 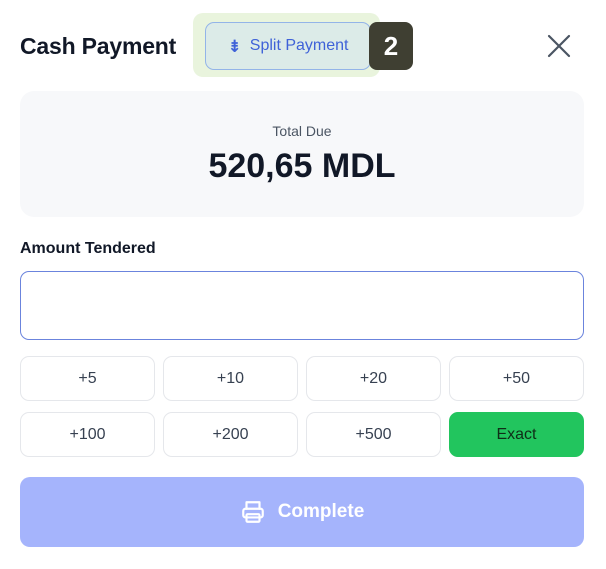 I want to click on split-payment-button: ⇟ Split Payment, so click(x=288, y=46).